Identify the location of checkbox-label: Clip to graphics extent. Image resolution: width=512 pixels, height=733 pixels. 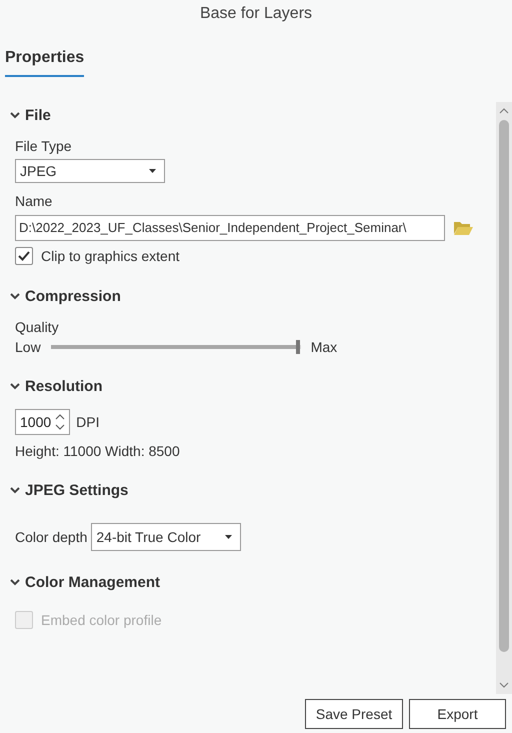
(110, 256).